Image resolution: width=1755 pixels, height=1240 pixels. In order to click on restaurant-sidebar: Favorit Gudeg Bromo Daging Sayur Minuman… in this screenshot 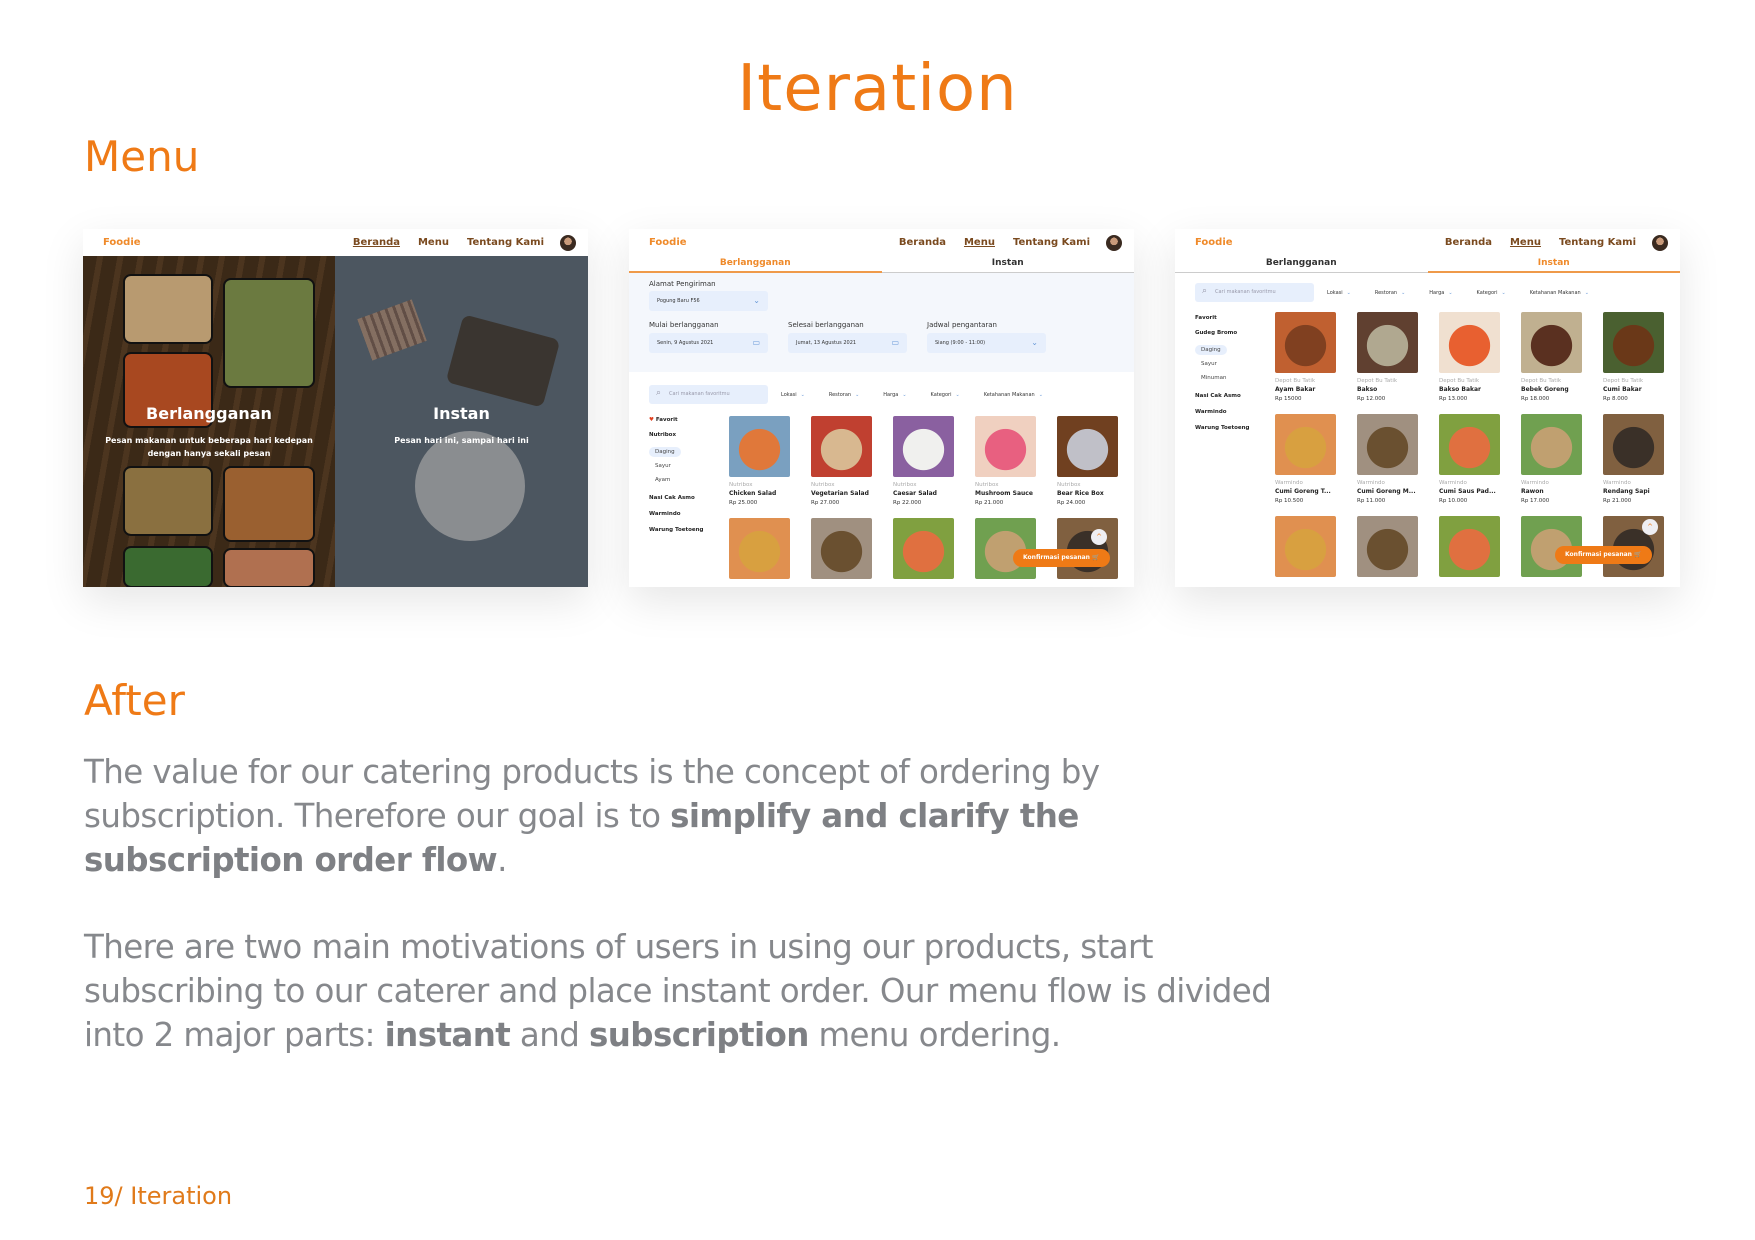, I will do `click(1222, 377)`.